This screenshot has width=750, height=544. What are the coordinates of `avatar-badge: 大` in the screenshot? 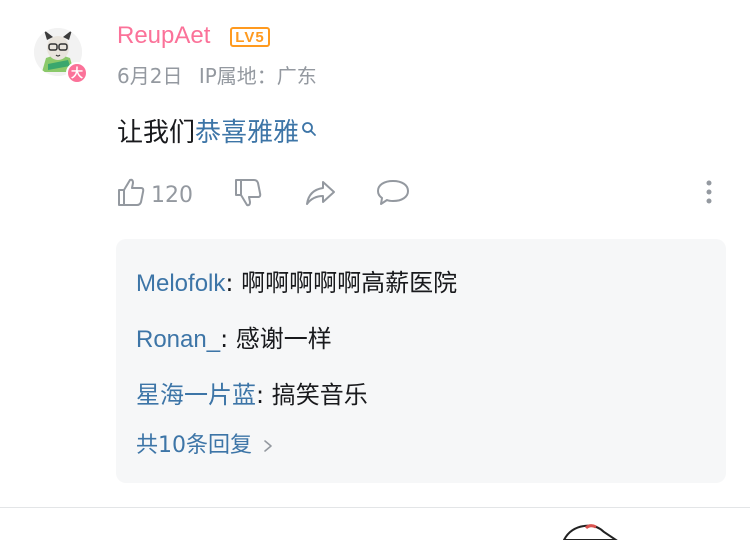 It's located at (77, 73).